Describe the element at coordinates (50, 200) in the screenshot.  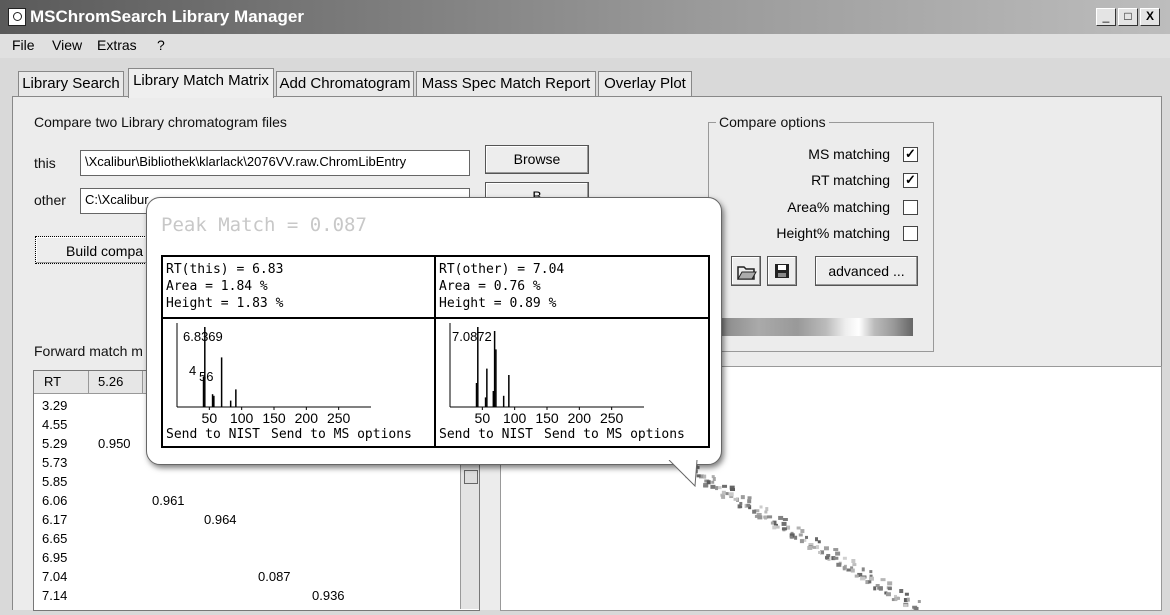
I see `other-label: other` at that location.